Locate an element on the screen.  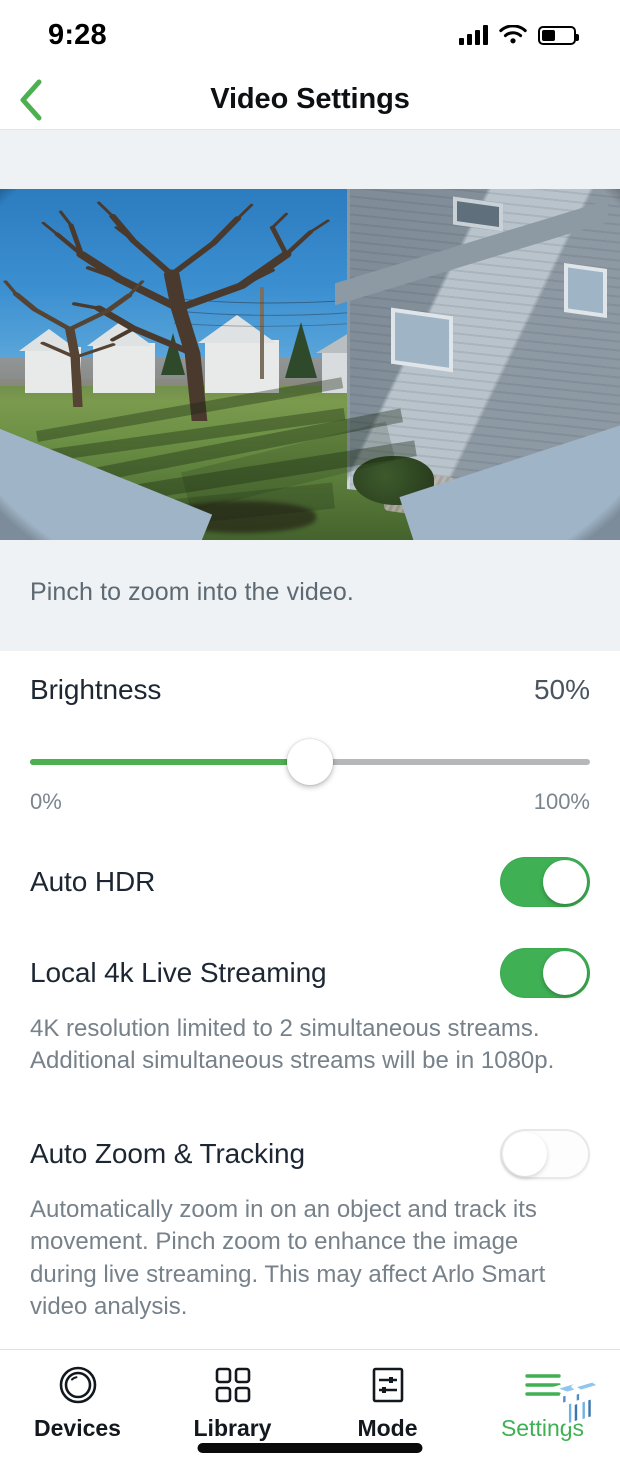
bare-tree-secondary is located at coordinates (74, 343).